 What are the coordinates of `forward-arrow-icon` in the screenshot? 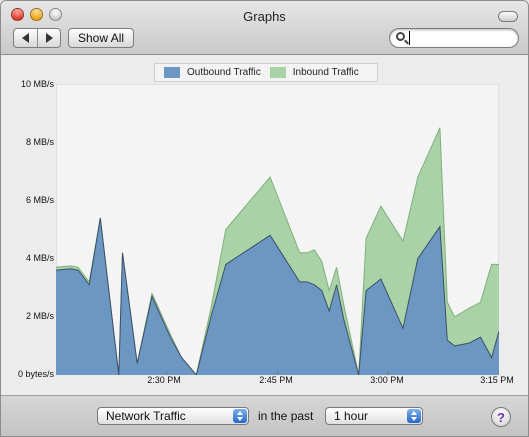 It's located at (49, 38).